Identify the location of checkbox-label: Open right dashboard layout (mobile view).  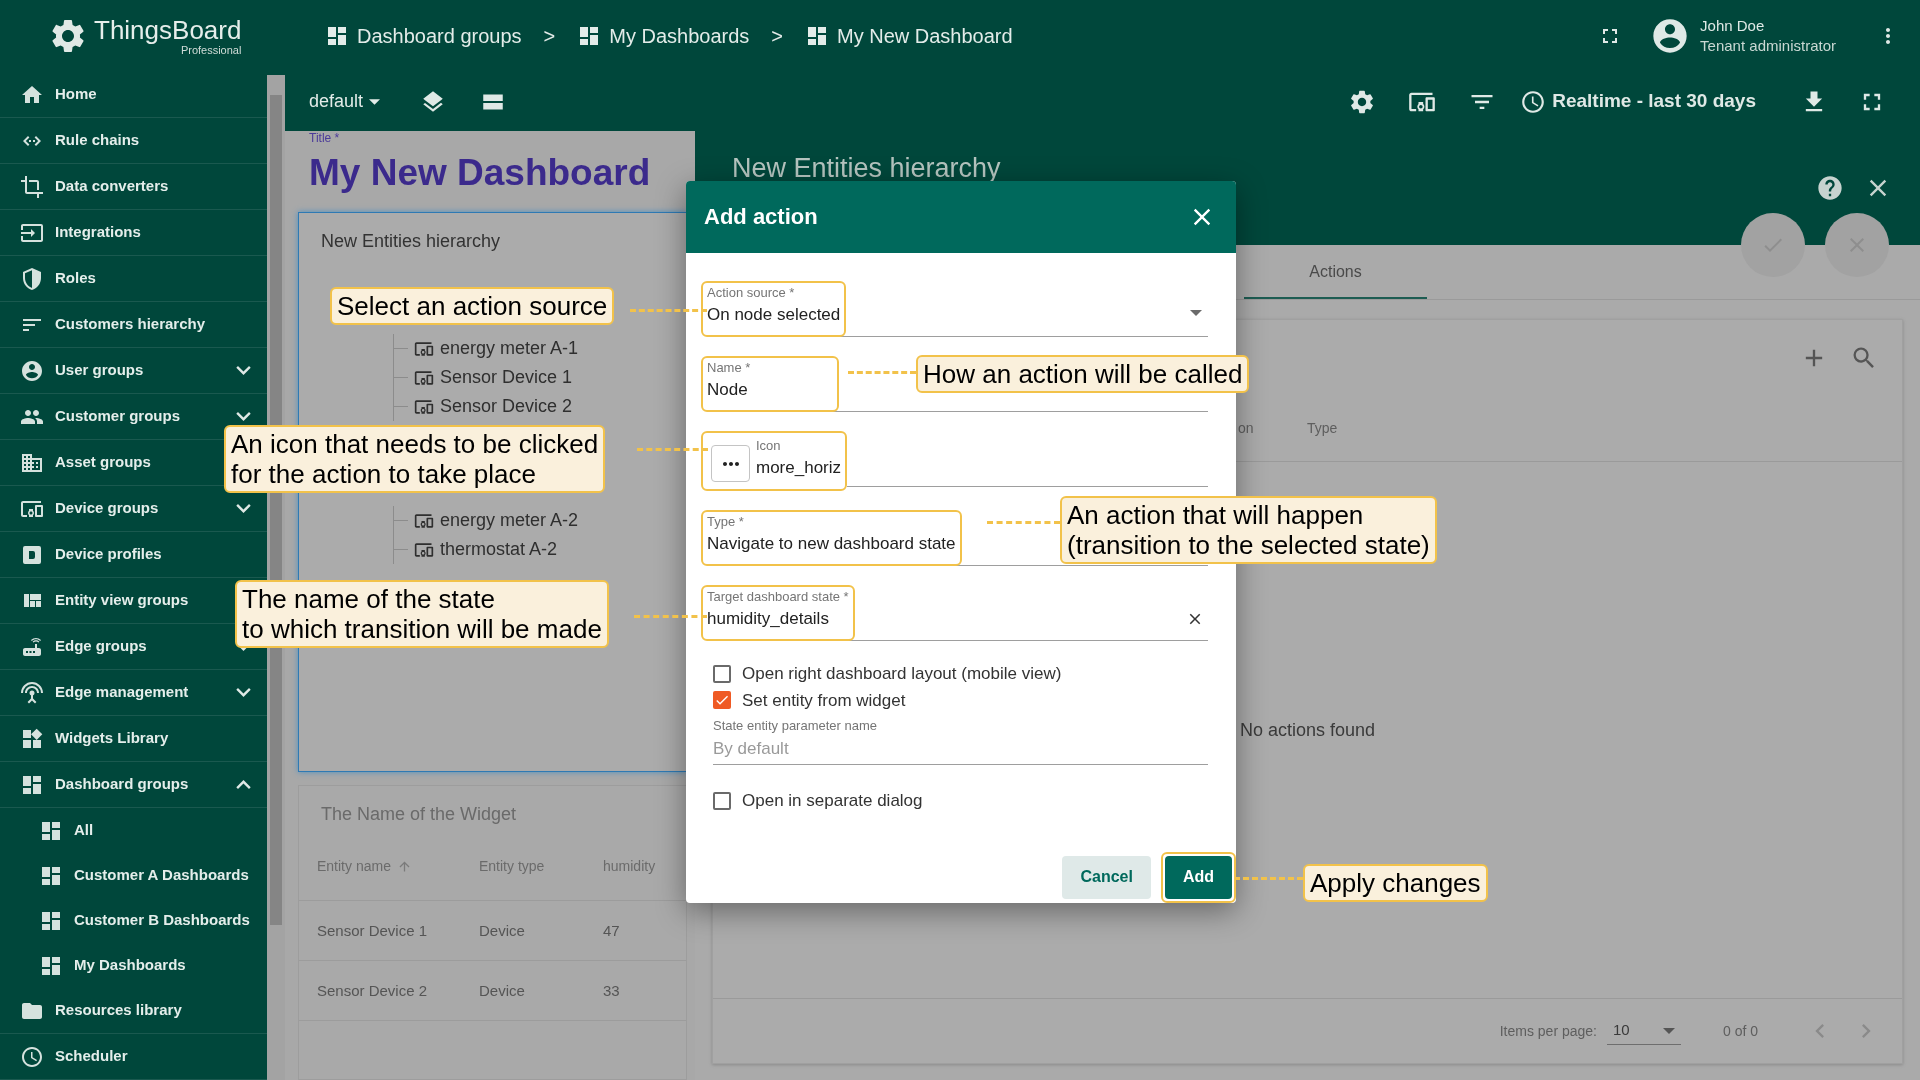
(902, 674).